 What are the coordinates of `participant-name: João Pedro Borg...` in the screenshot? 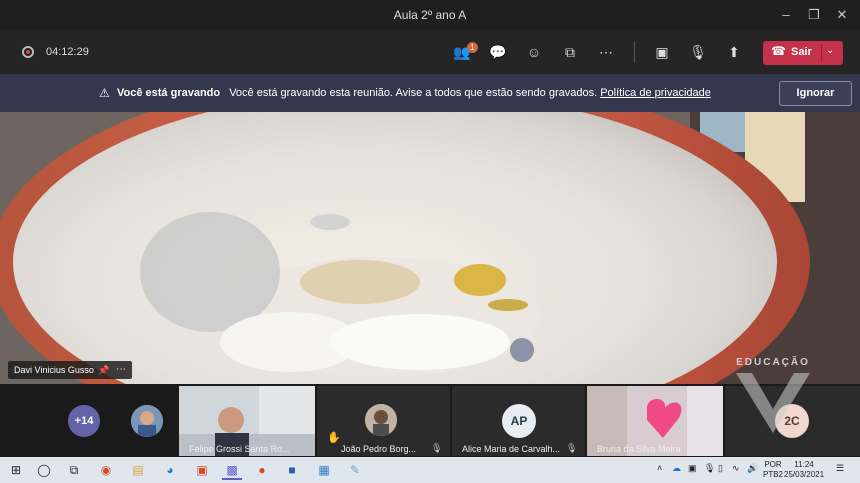 It's located at (379, 449).